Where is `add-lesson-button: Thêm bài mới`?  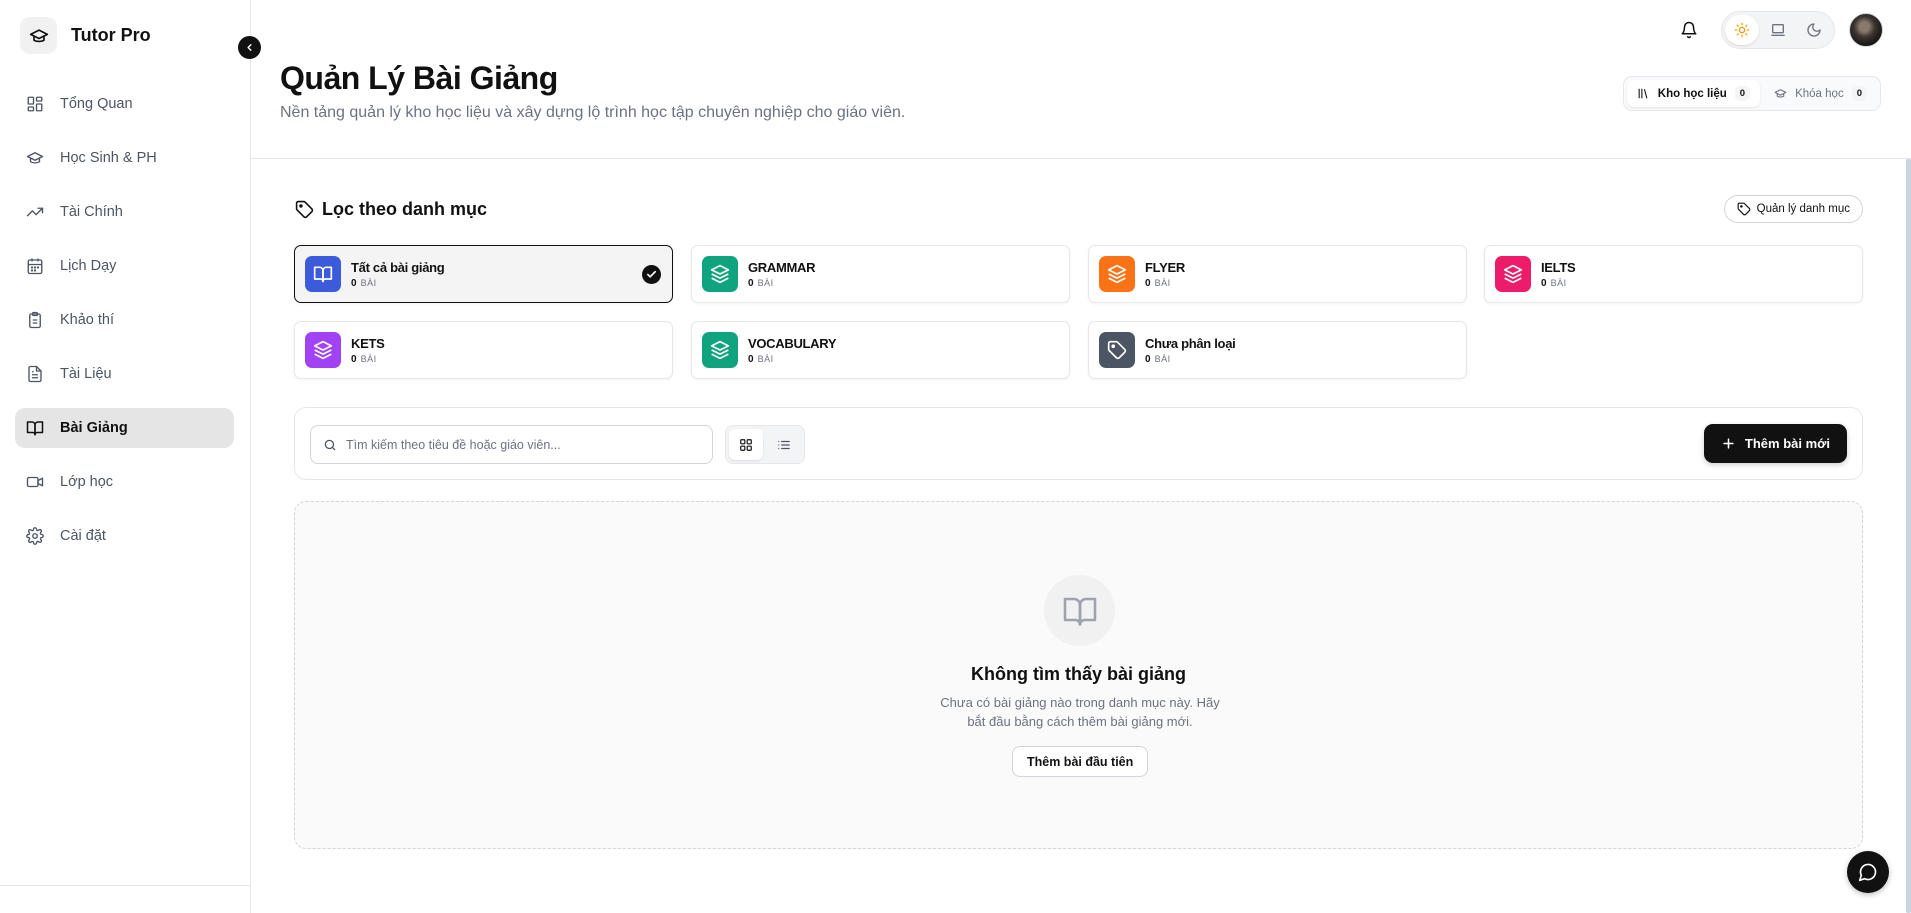 add-lesson-button: Thêm bài mới is located at coordinates (1775, 443).